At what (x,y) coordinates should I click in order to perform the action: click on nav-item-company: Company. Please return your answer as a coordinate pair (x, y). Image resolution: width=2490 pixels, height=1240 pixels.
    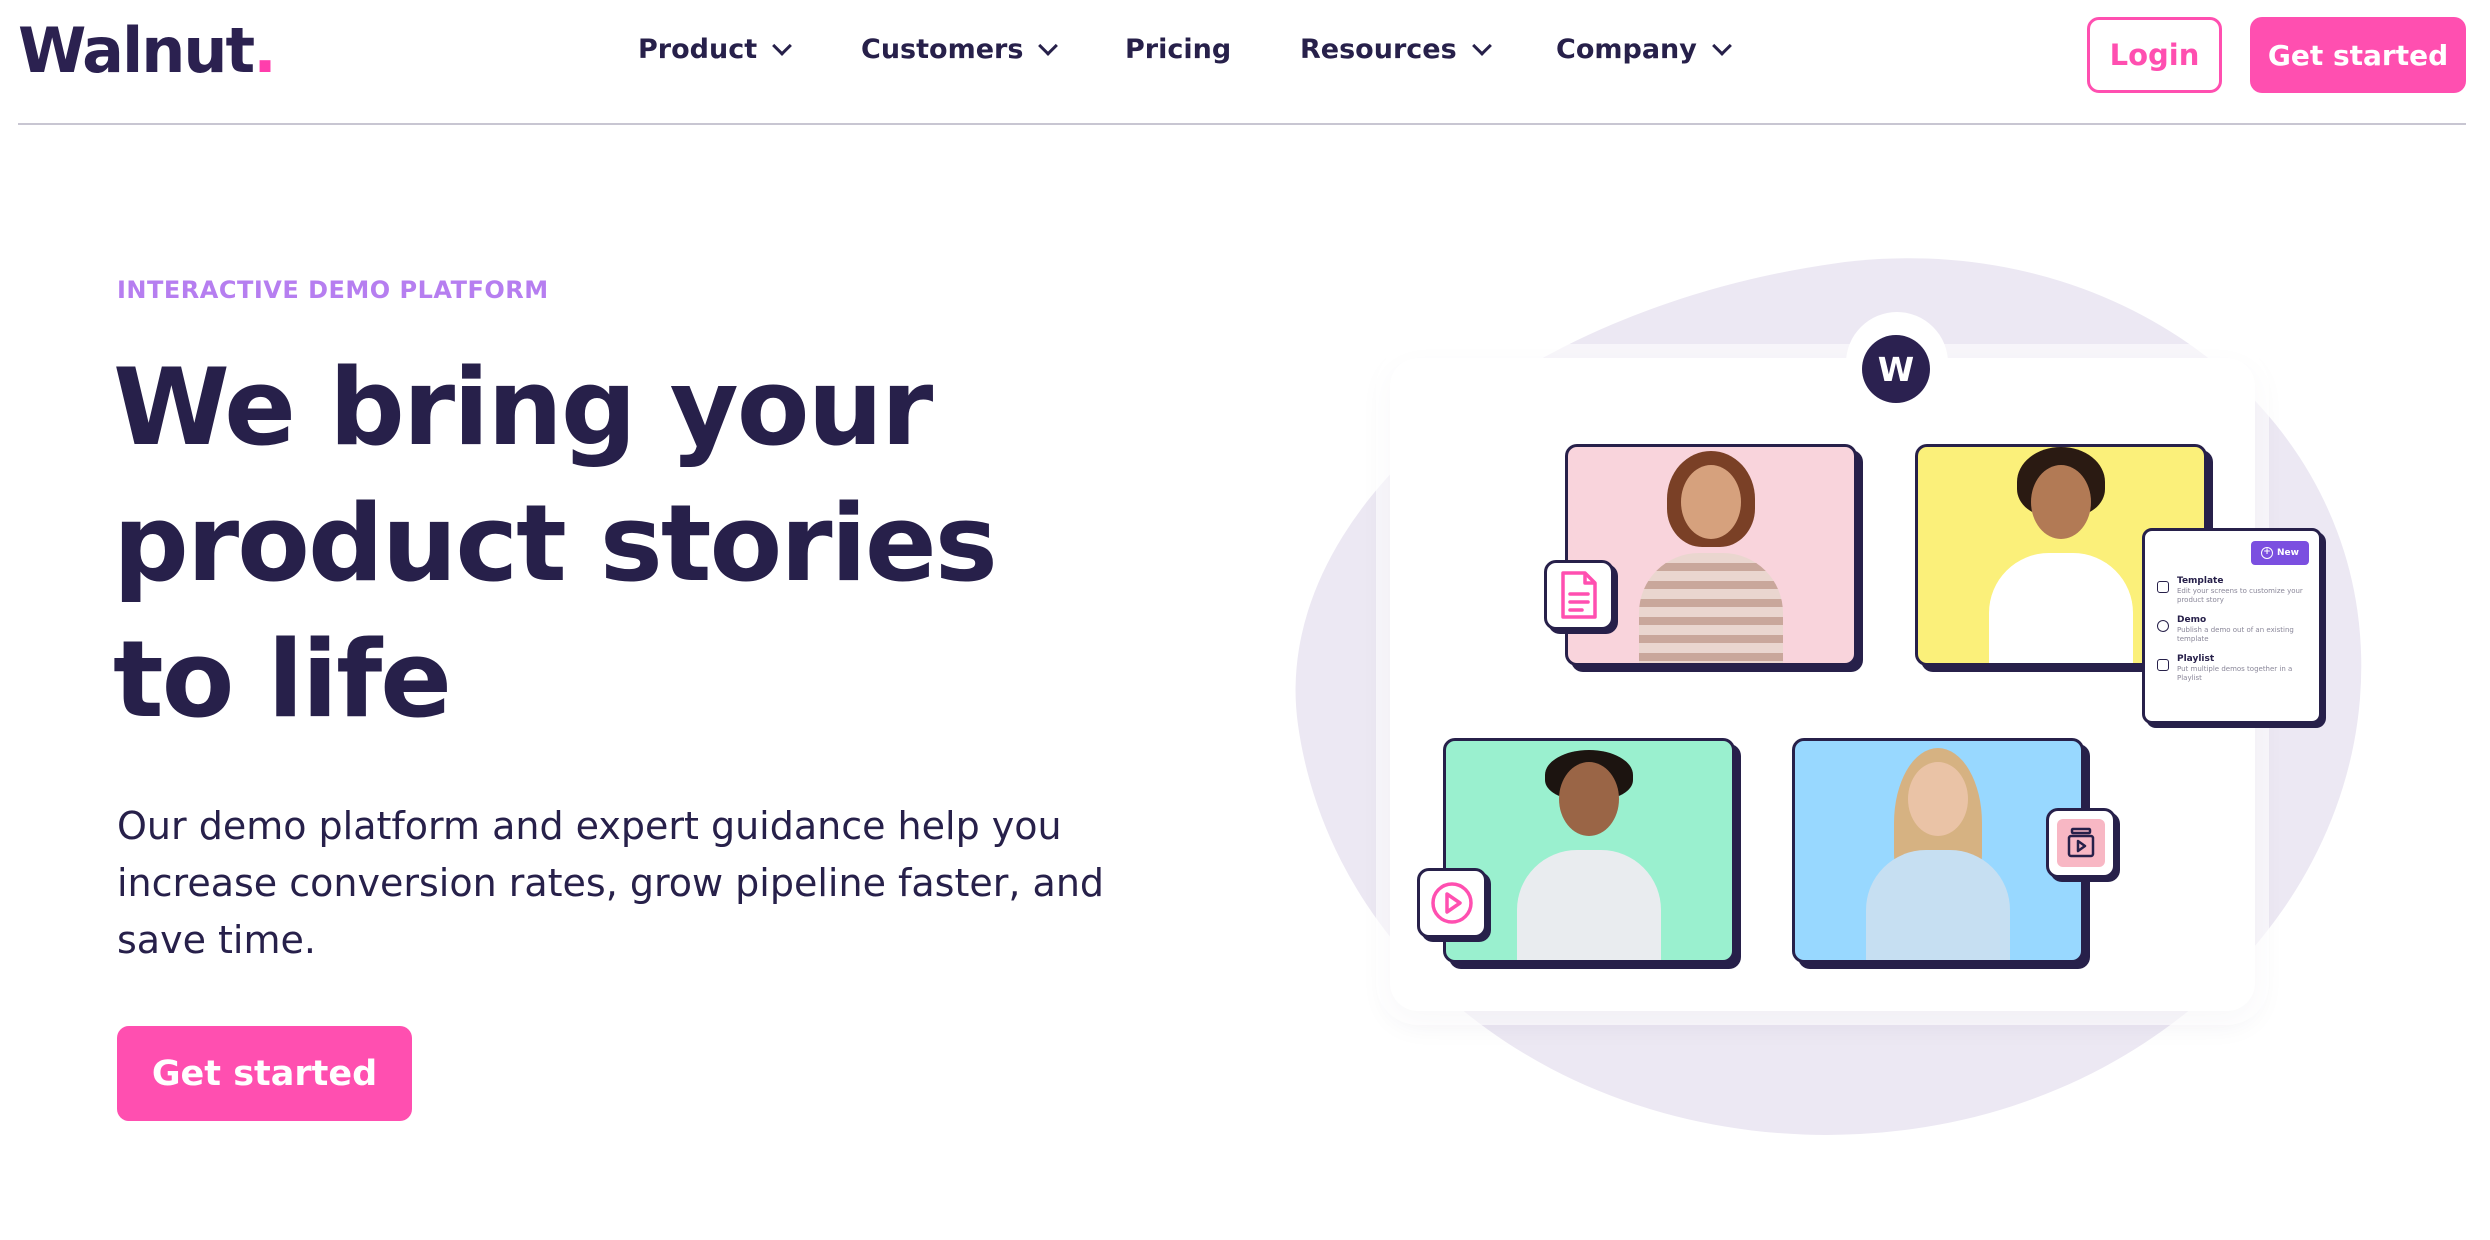
    Looking at the image, I should click on (1644, 49).